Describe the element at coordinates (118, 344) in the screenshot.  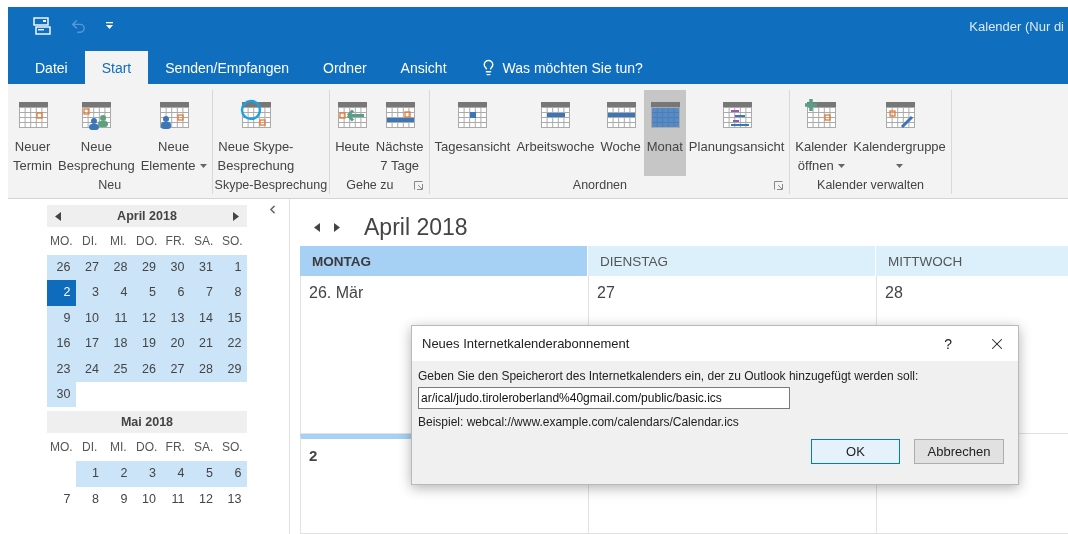
I see `day-cell: 18` at that location.